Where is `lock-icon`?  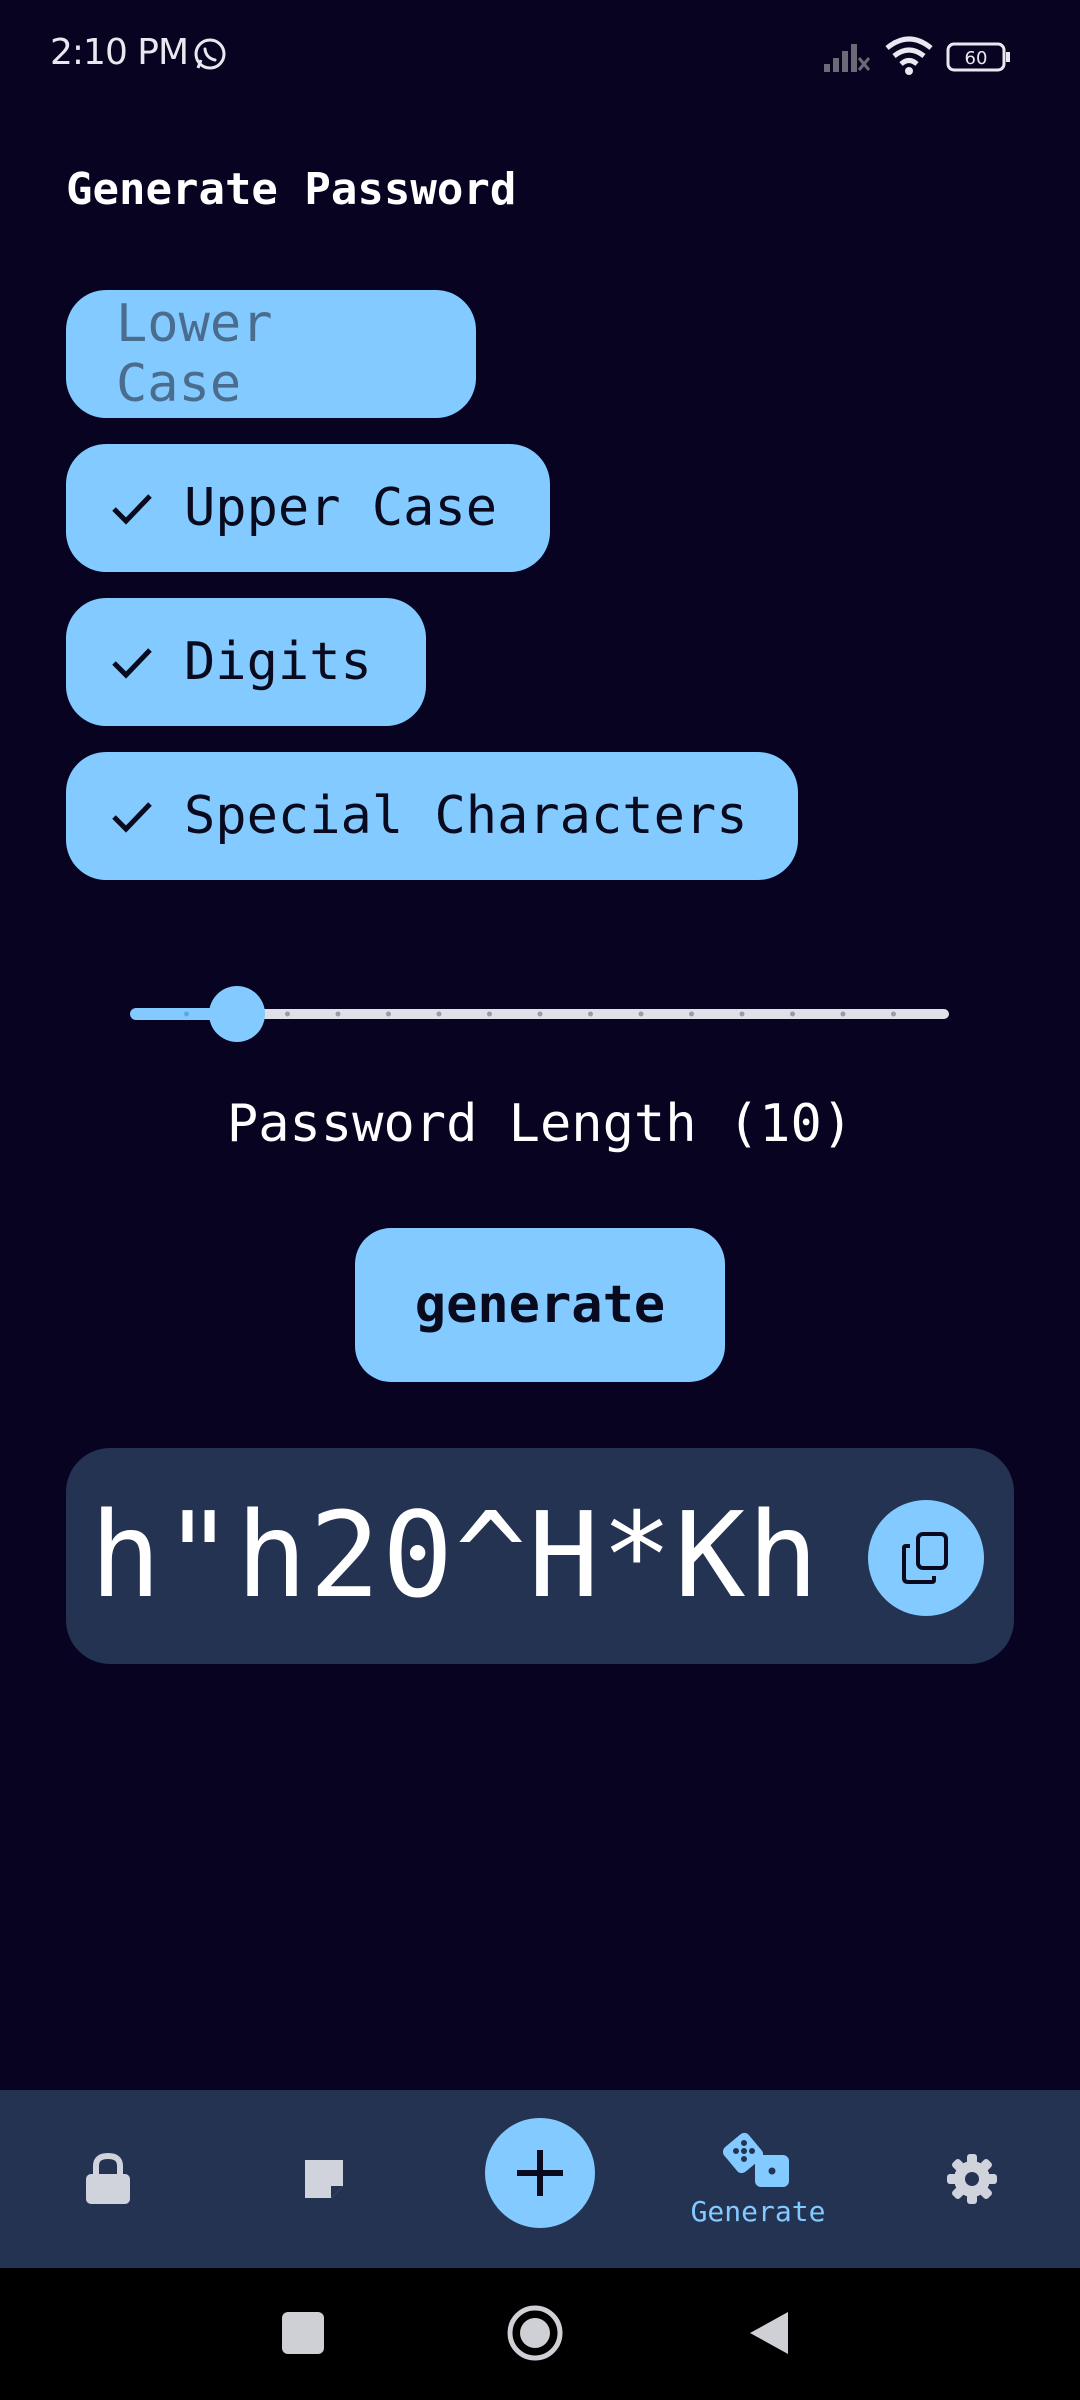 lock-icon is located at coordinates (108, 2178).